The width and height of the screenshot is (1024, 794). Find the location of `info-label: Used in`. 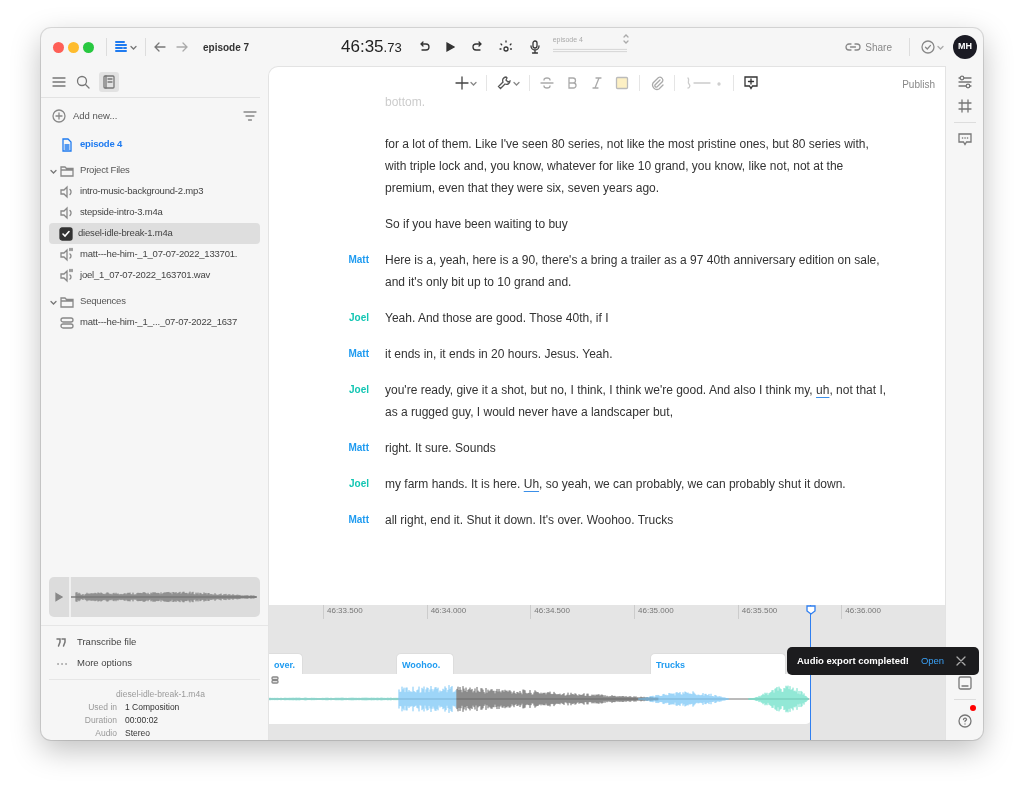

info-label: Used in is located at coordinates (102, 707).